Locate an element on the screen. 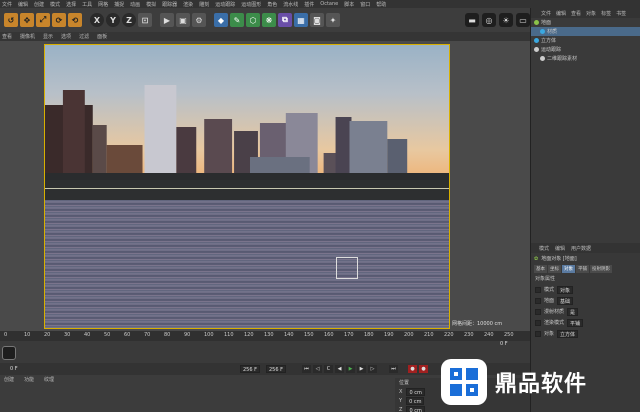  menu-item: 选择 is located at coordinates (71, 4).